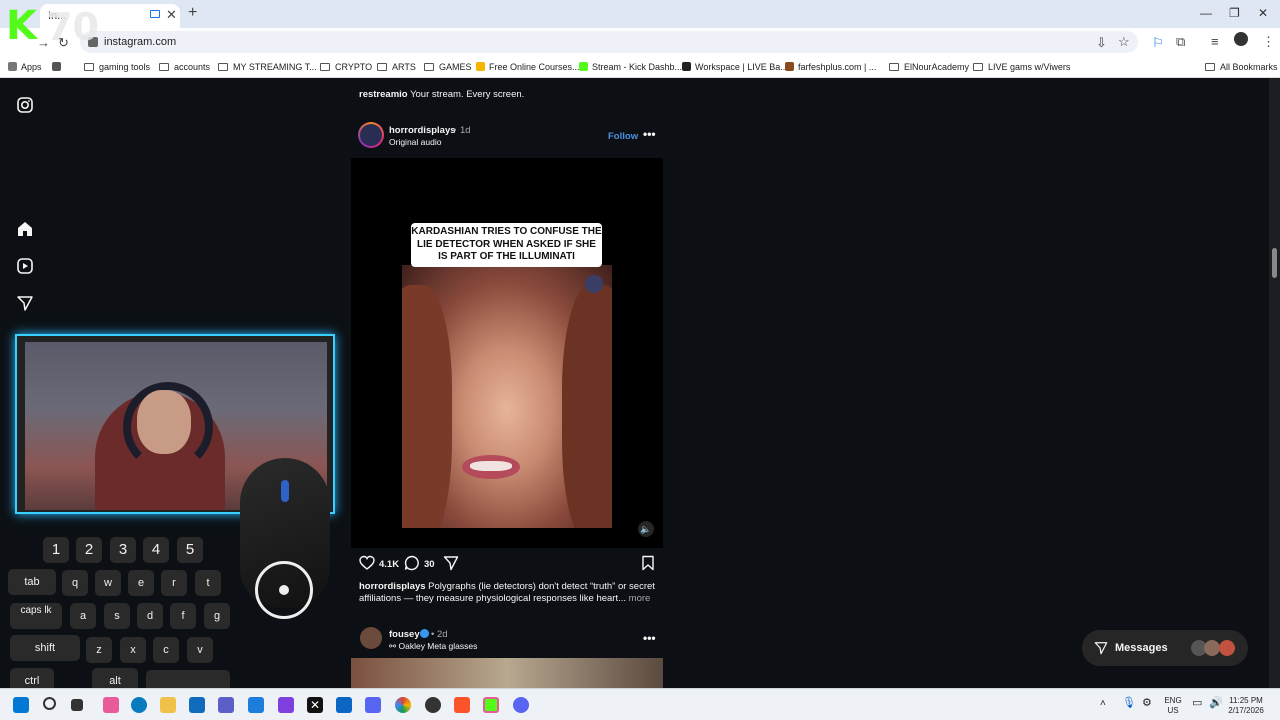  Describe the element at coordinates (1173, 710) in the screenshot. I see `language-bottom: US` at that location.